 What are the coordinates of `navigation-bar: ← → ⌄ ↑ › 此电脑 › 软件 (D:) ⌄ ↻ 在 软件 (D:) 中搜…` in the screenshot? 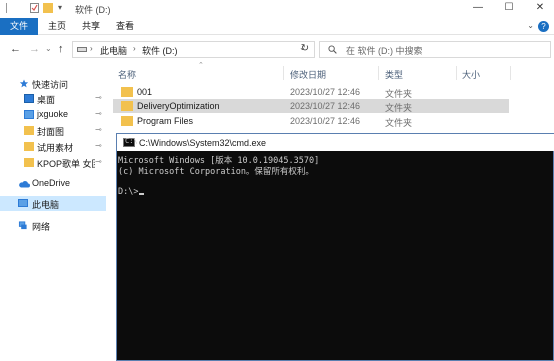 It's located at (277, 49).